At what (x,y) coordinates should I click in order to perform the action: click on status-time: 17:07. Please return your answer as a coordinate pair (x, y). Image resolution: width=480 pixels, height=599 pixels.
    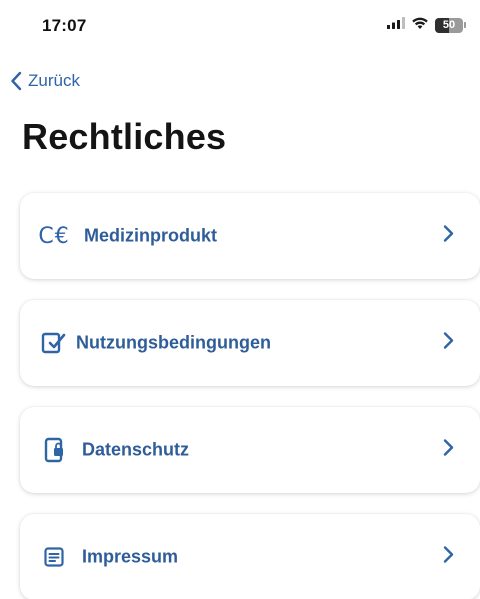
    Looking at the image, I should click on (64, 25).